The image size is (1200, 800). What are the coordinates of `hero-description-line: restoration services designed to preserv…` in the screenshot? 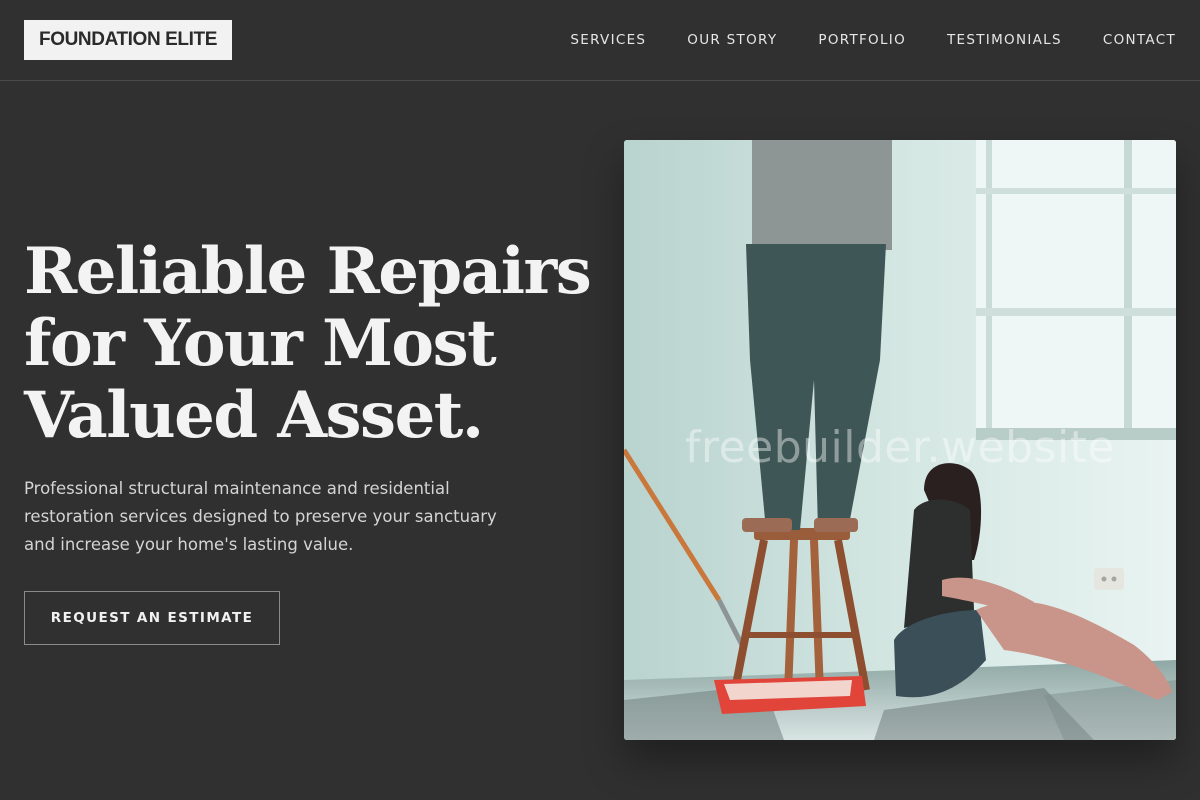 It's located at (260, 516).